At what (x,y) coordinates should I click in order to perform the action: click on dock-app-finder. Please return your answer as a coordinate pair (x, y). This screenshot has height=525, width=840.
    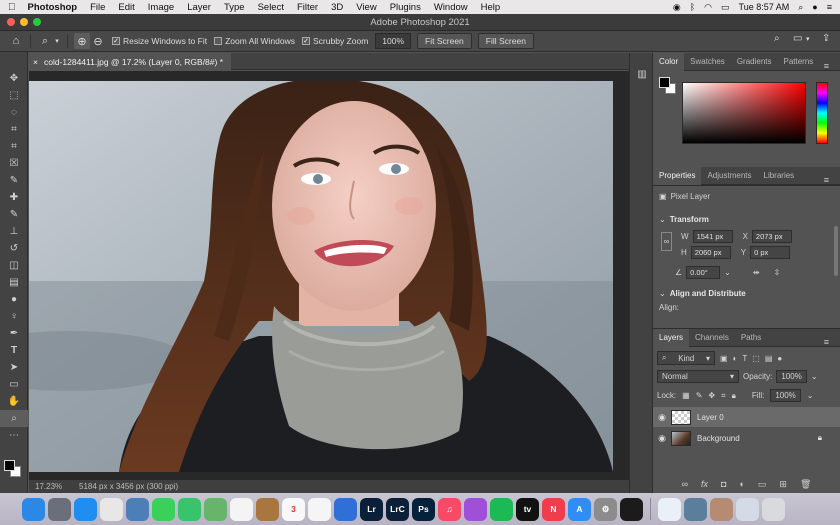
    Looking at the image, I should click on (33, 509).